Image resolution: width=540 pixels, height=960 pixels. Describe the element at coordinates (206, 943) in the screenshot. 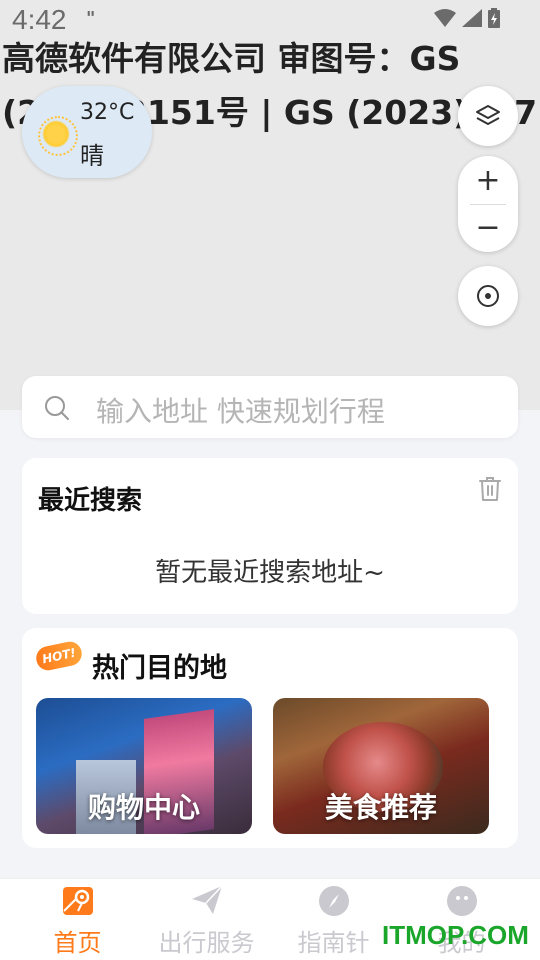

I see `tab-label: 出行服务` at that location.